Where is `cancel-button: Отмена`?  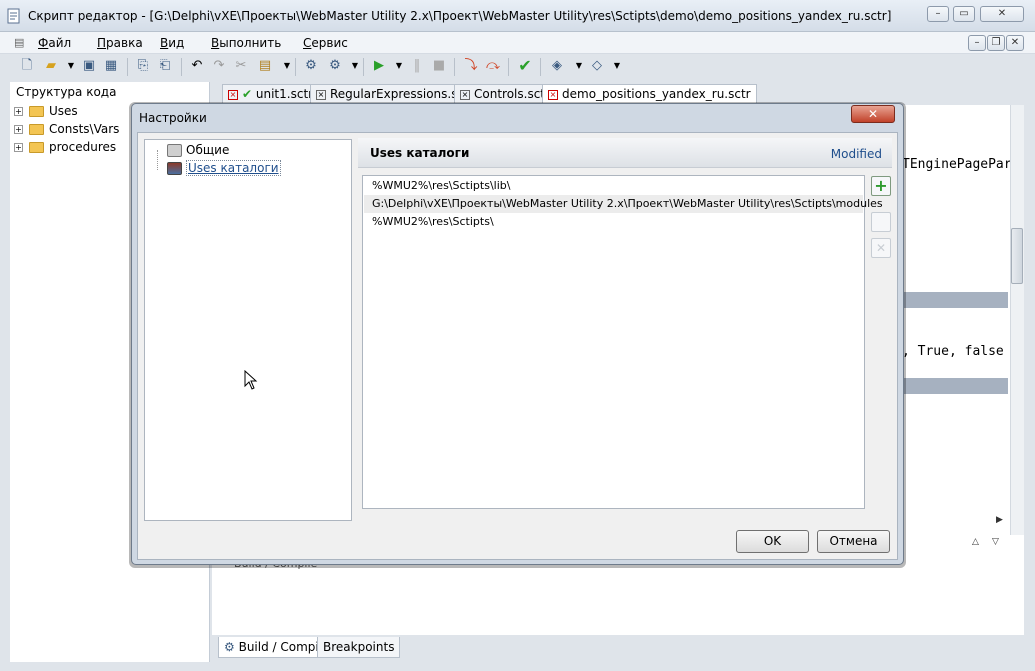 cancel-button: Отмена is located at coordinates (853, 541).